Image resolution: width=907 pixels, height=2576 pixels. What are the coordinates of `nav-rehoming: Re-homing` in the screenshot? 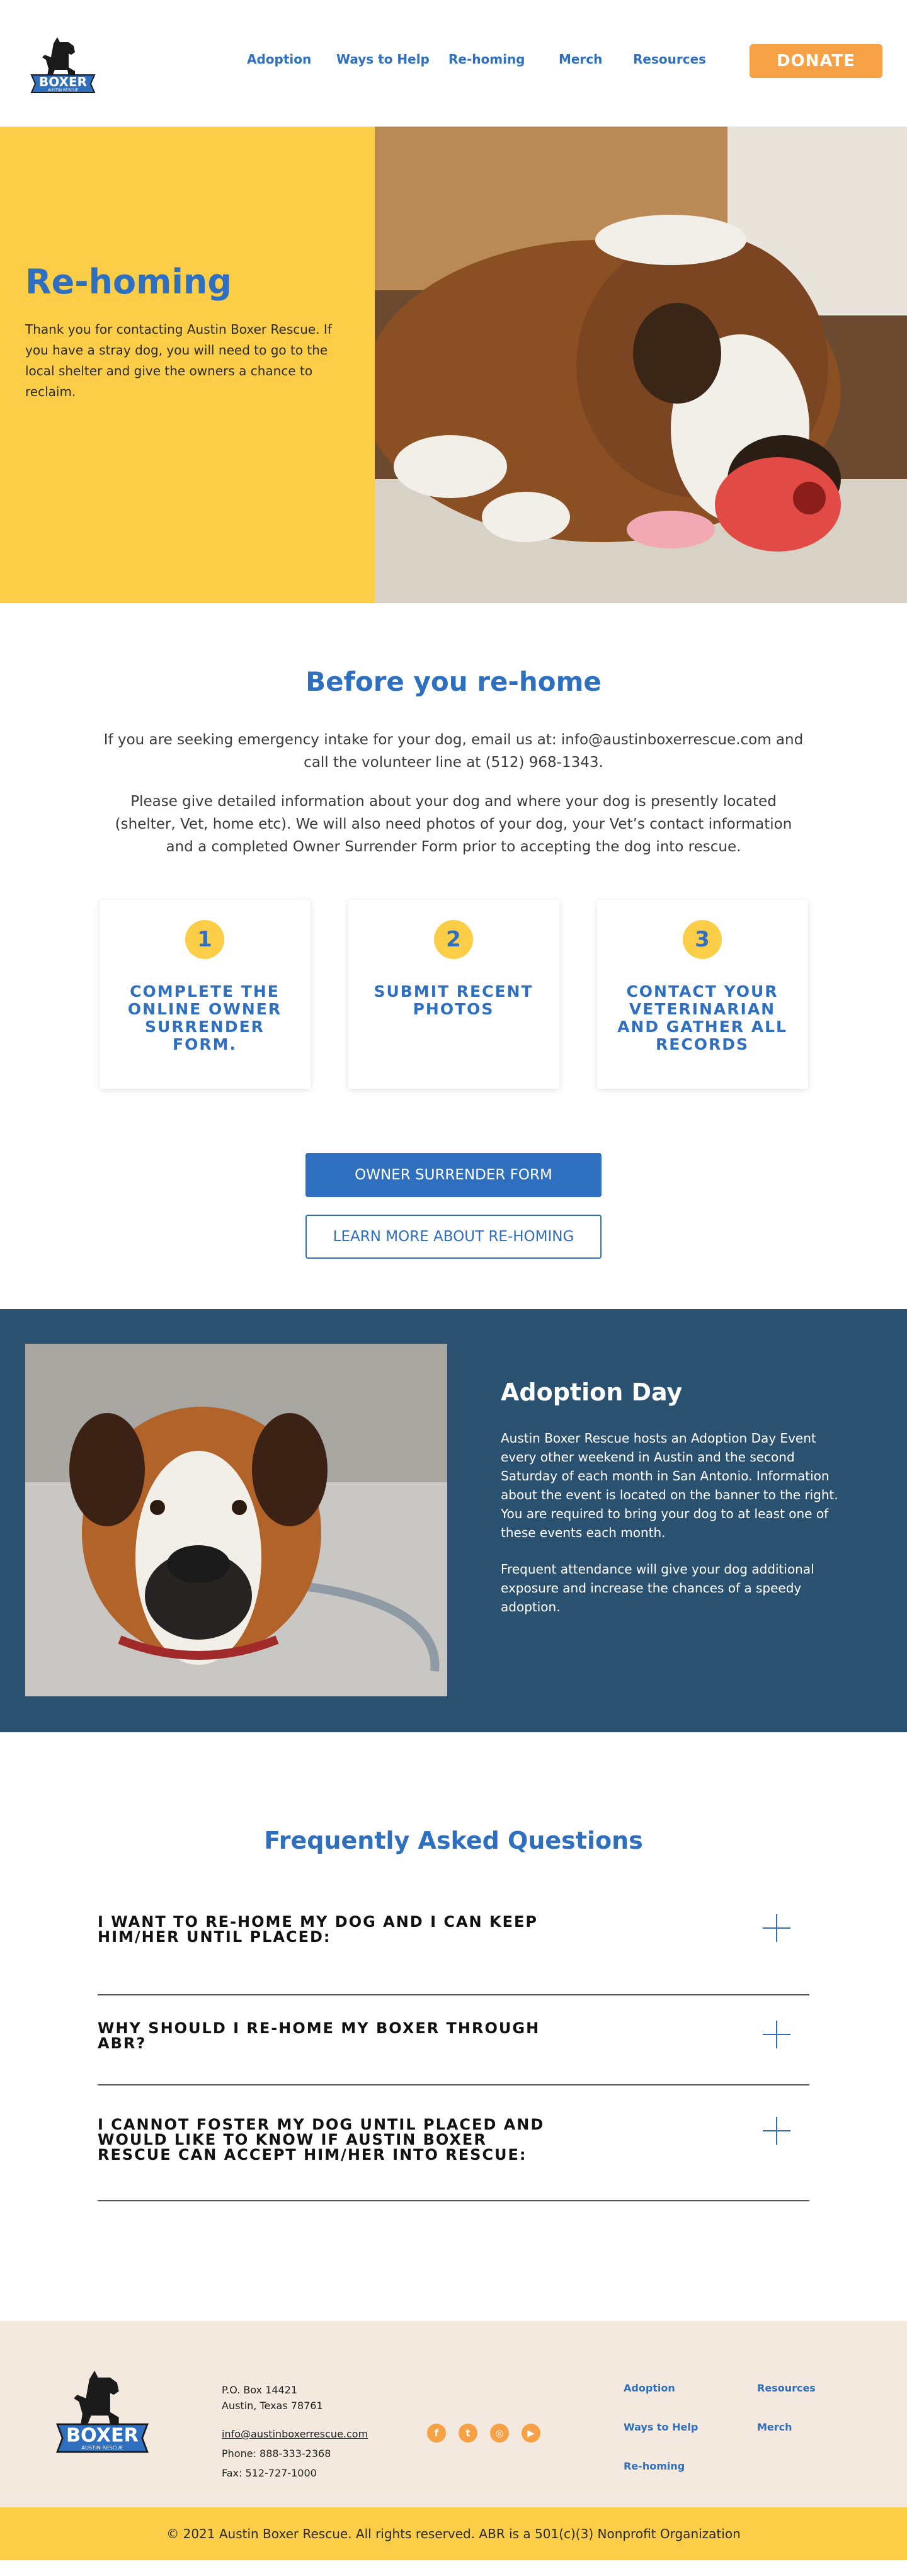 It's located at (503, 59).